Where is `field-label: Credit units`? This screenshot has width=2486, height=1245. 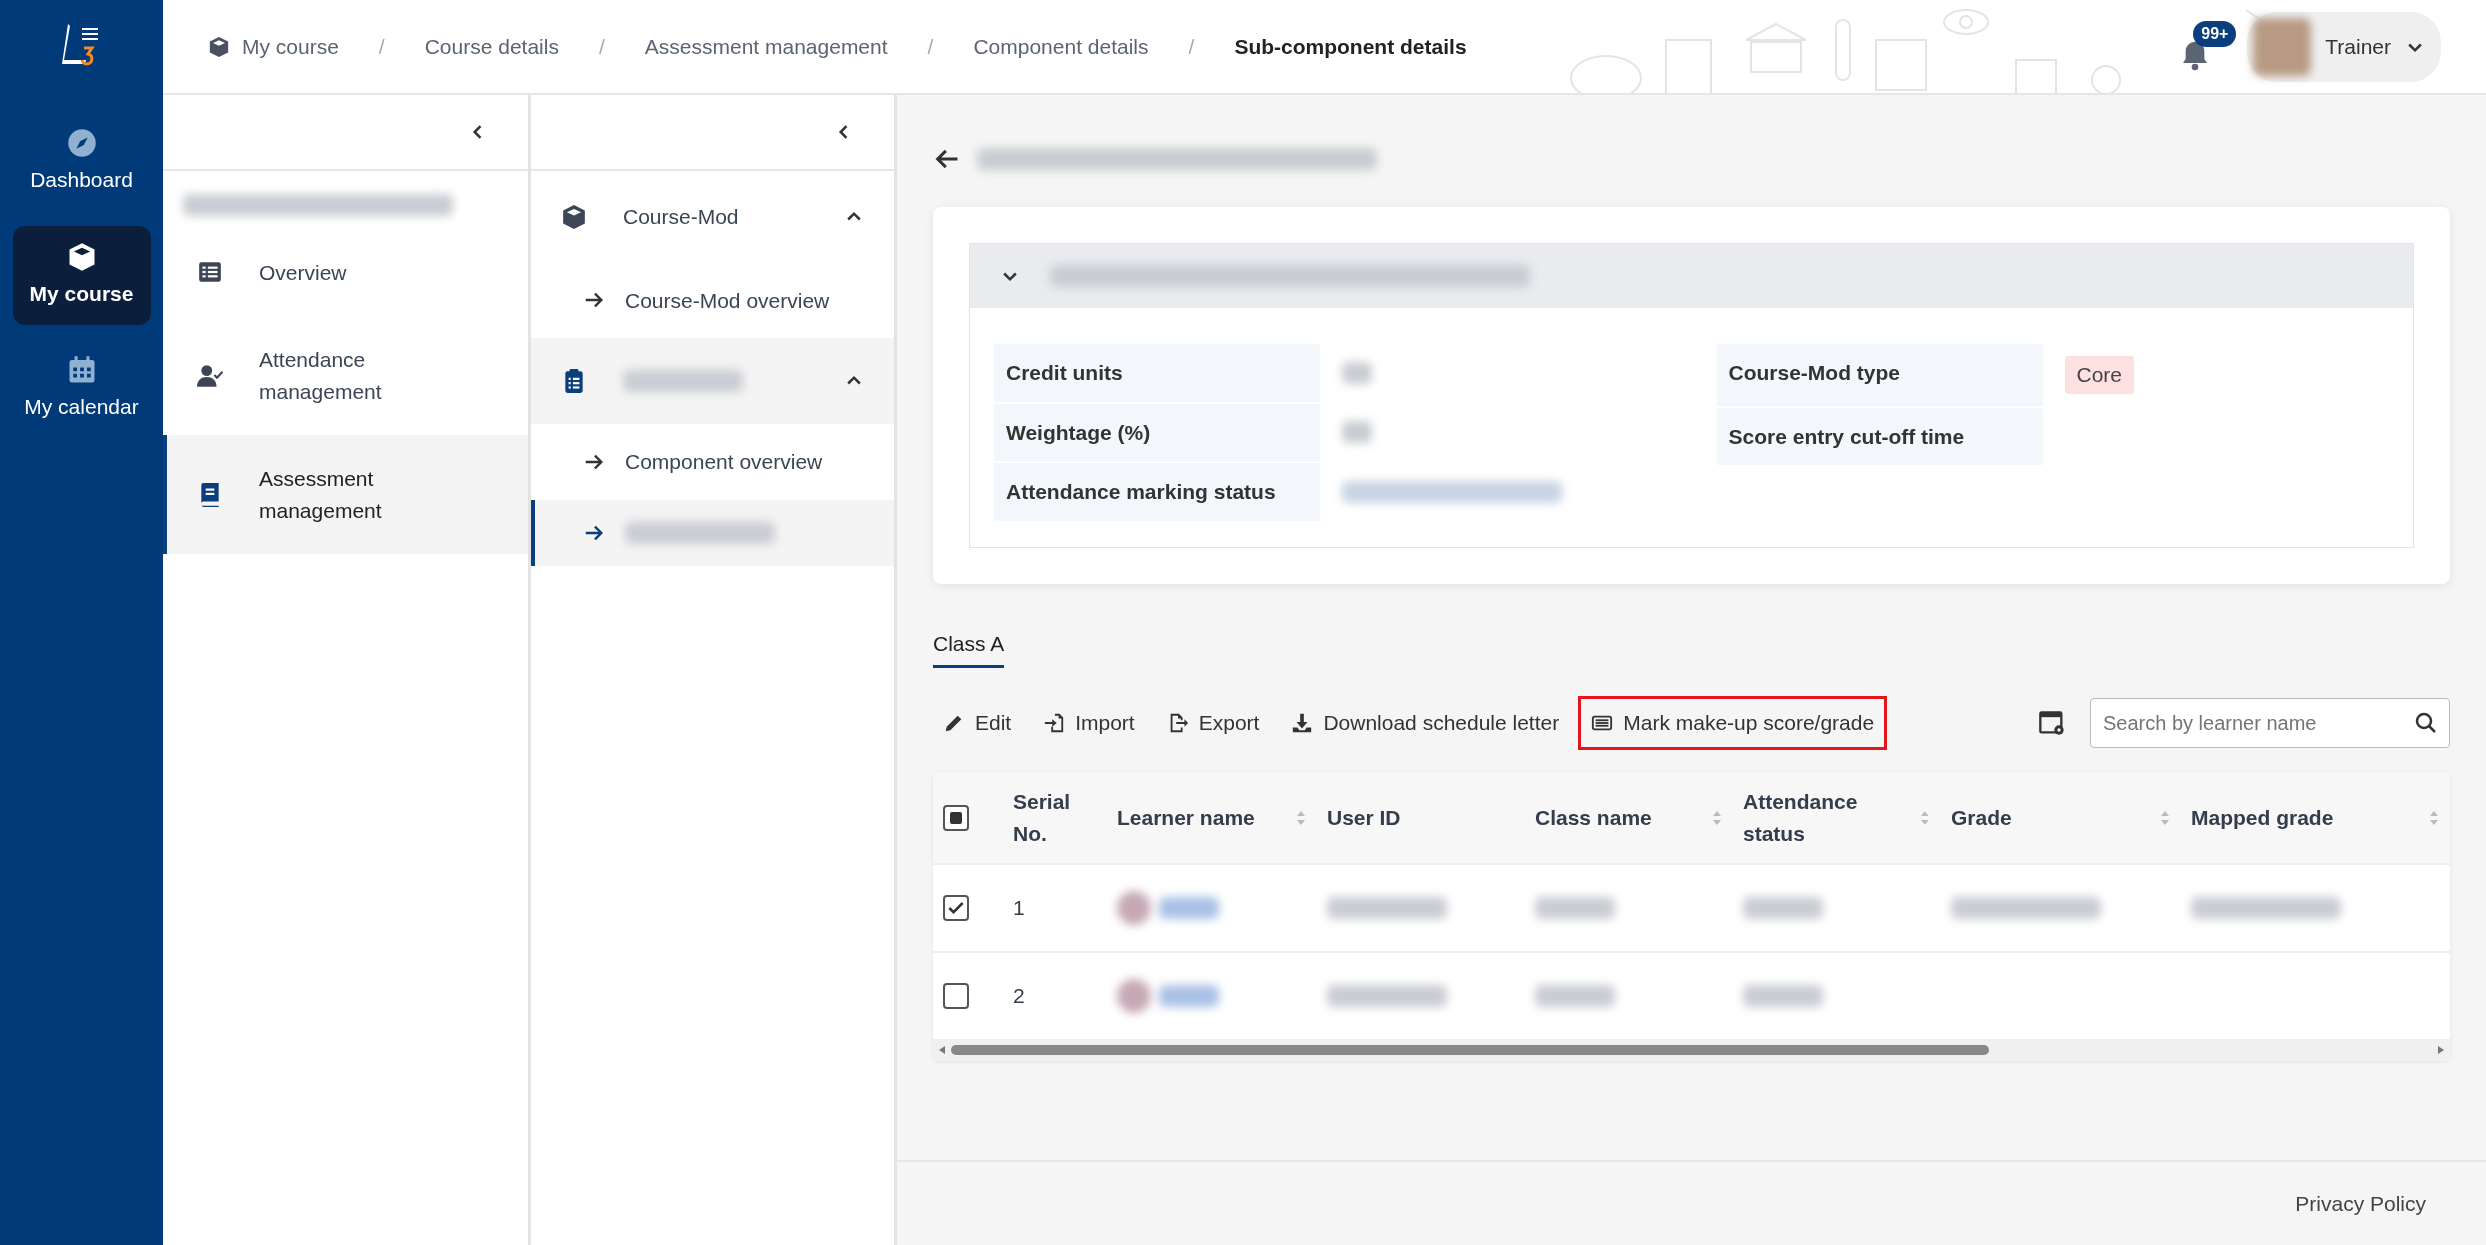 field-label: Credit units is located at coordinates (1157, 373).